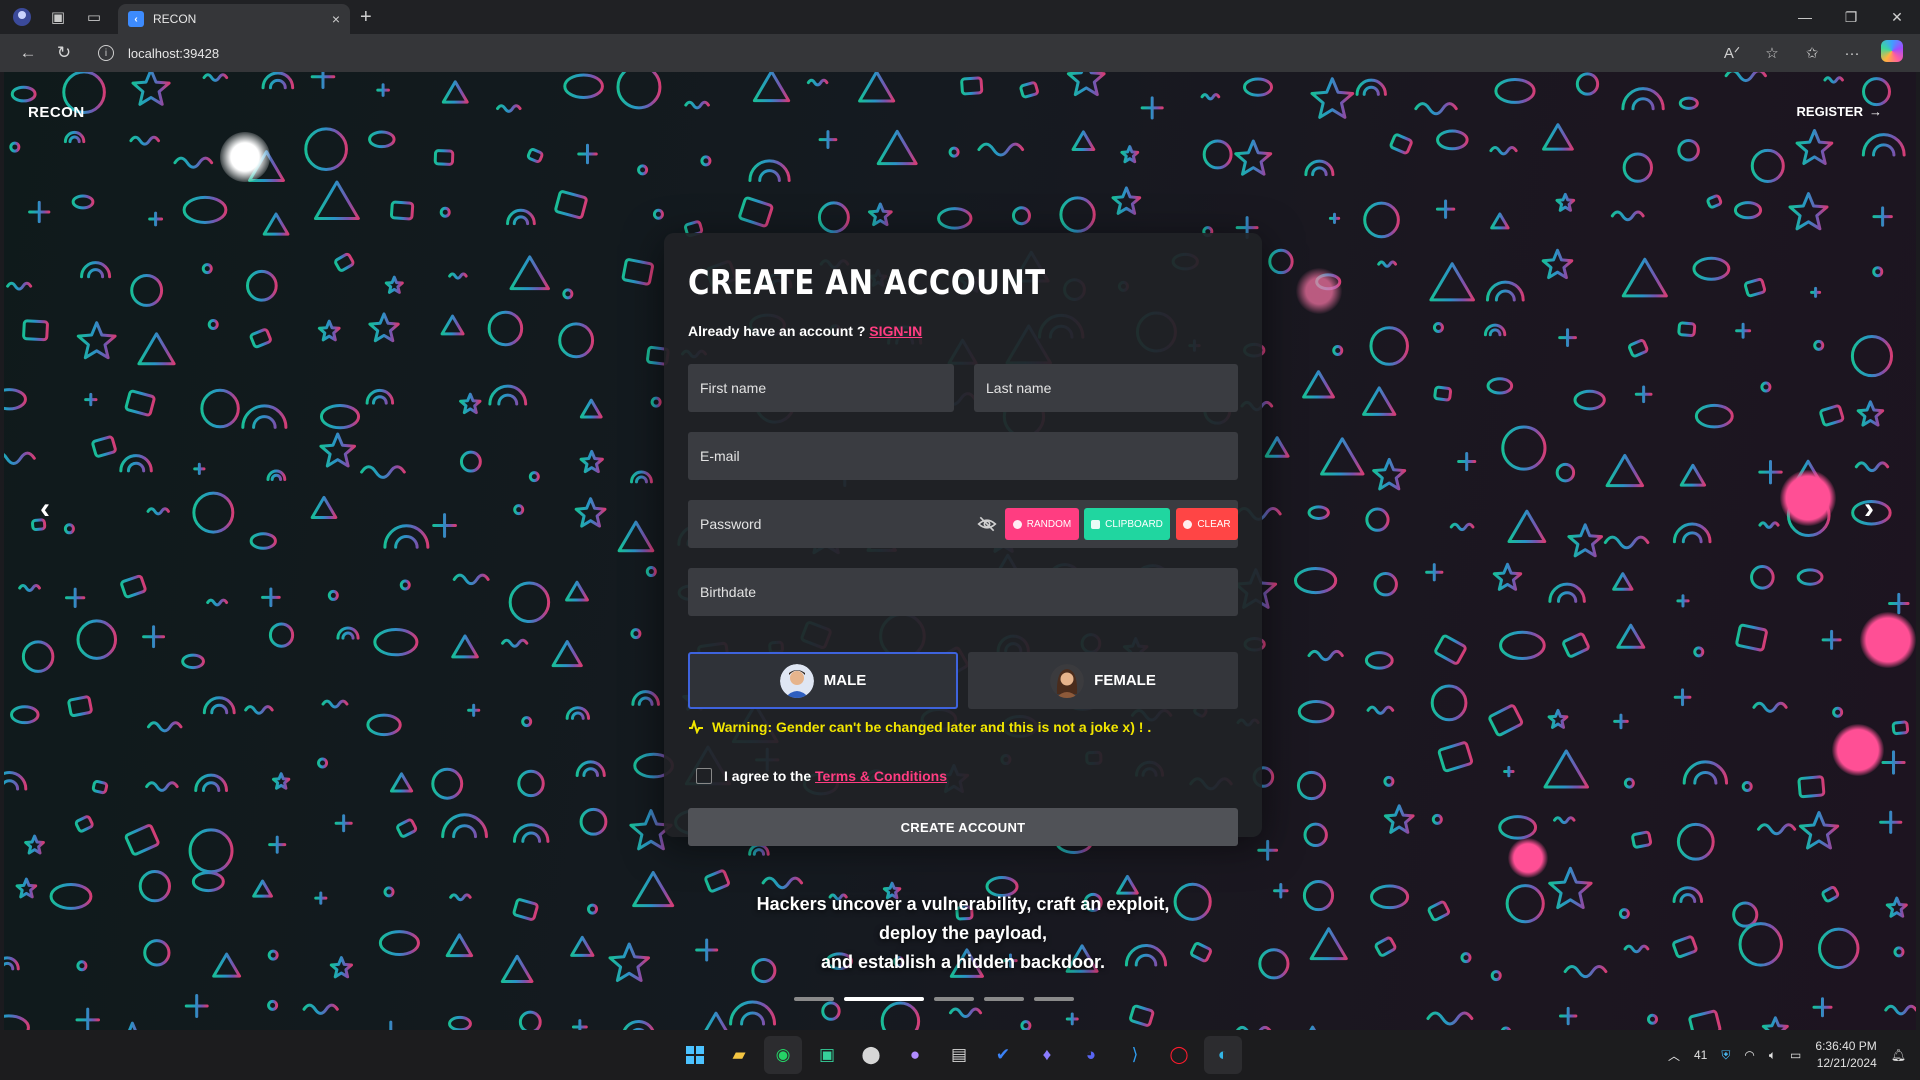 This screenshot has width=1920, height=1080. I want to click on terms-link: Terms & Conditions, so click(881, 776).